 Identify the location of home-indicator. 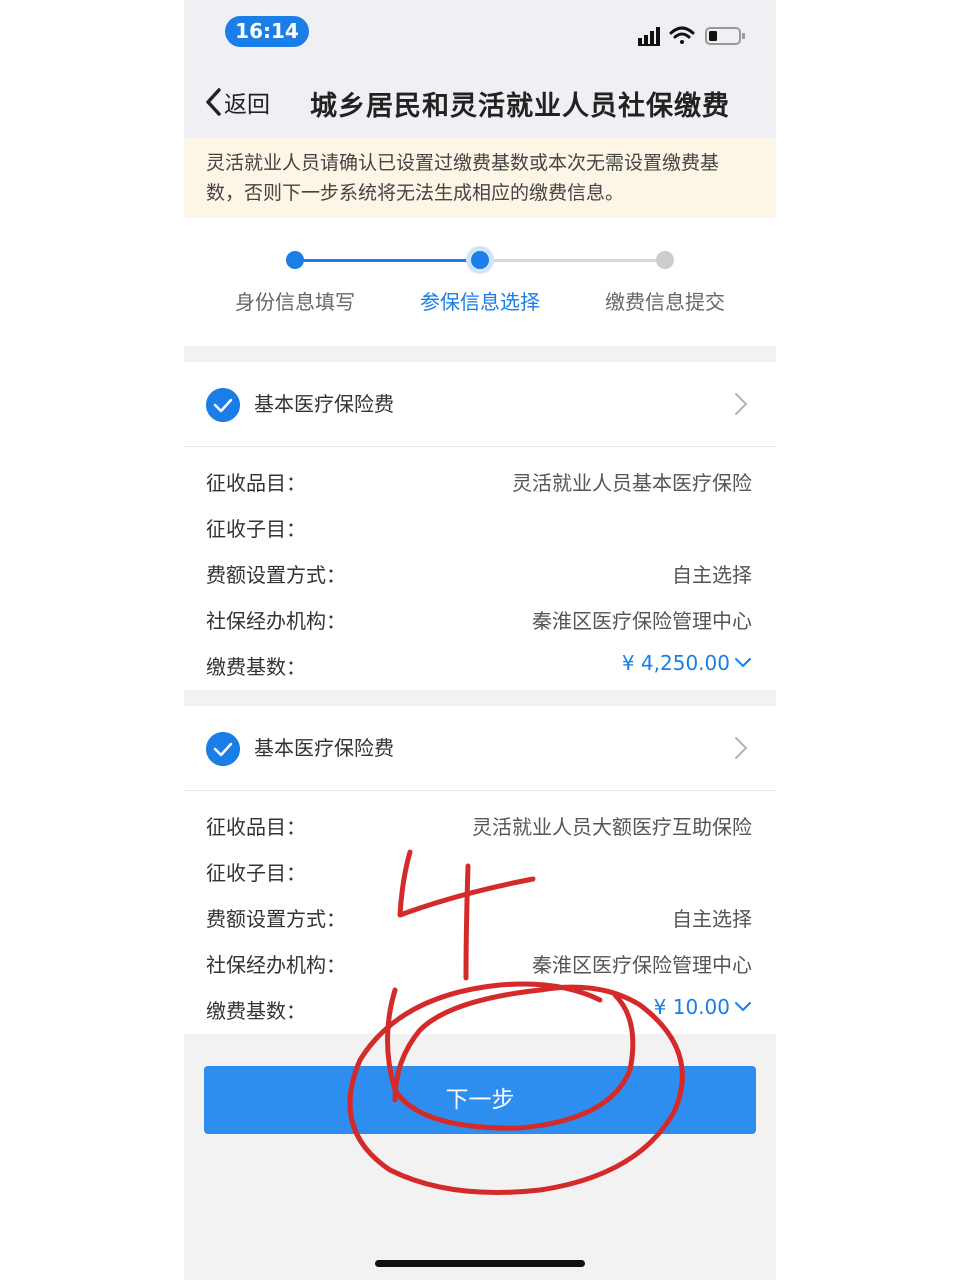
(480, 1263).